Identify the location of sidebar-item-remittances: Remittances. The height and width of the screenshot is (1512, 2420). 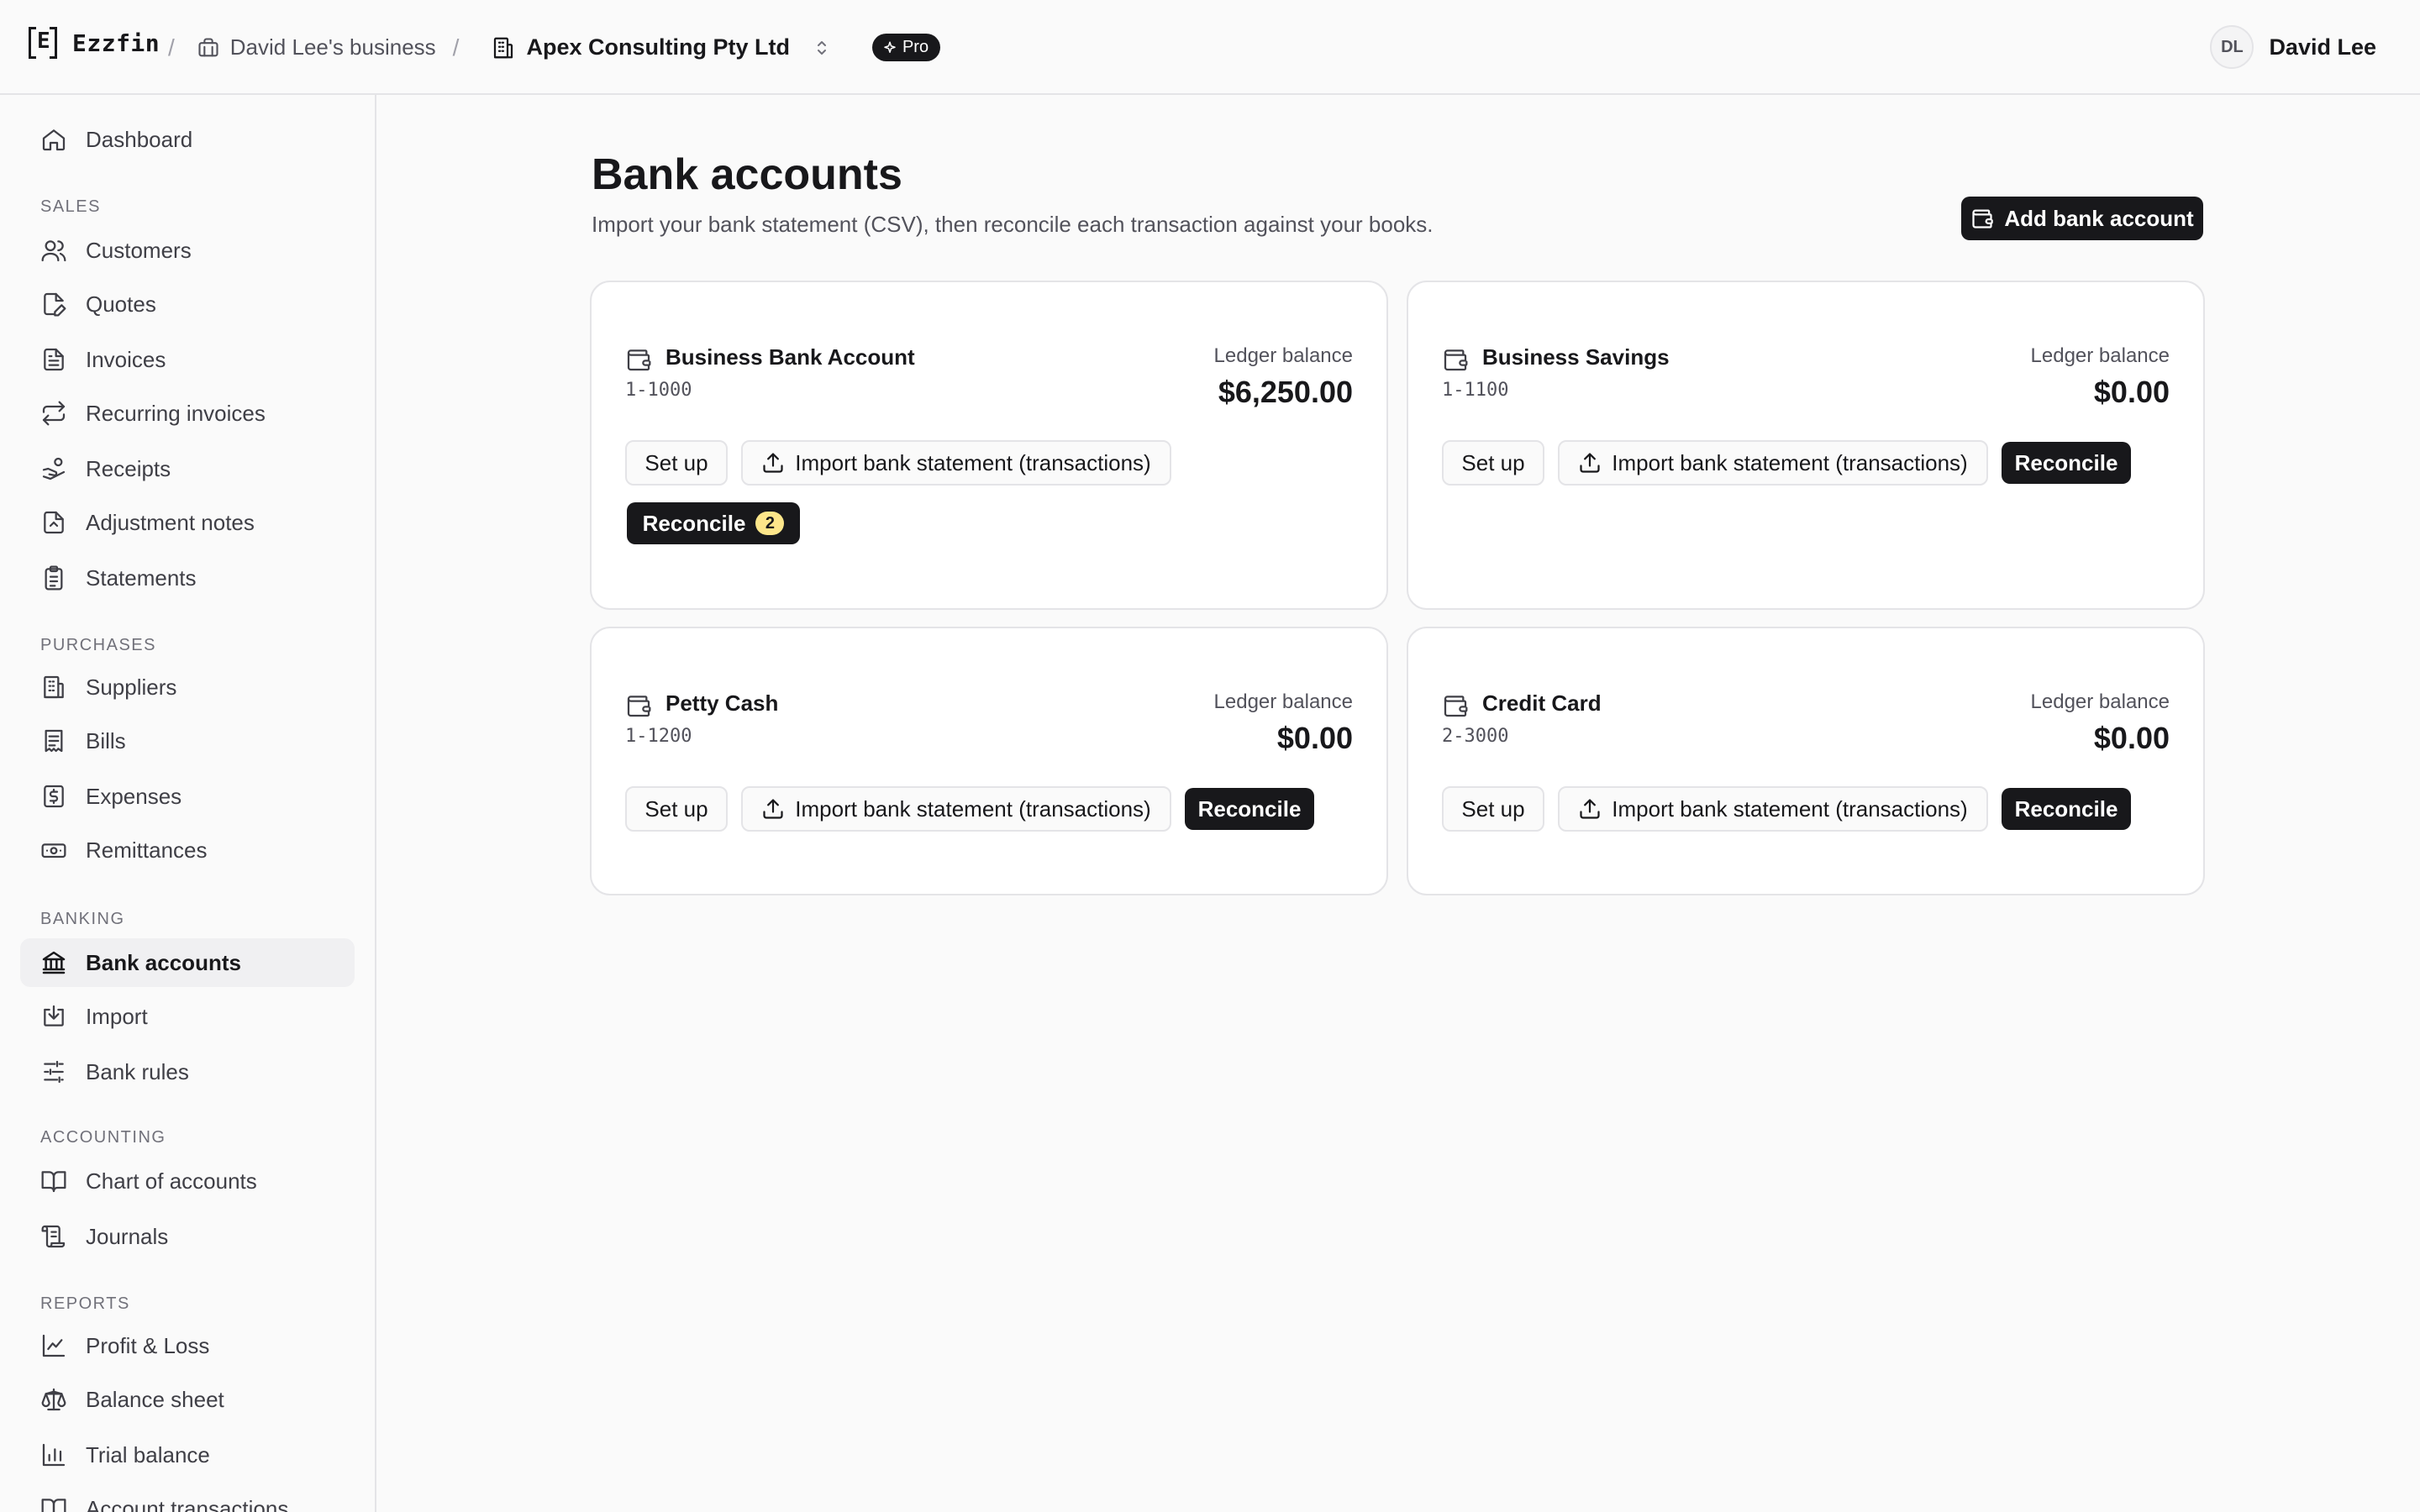
(187, 850).